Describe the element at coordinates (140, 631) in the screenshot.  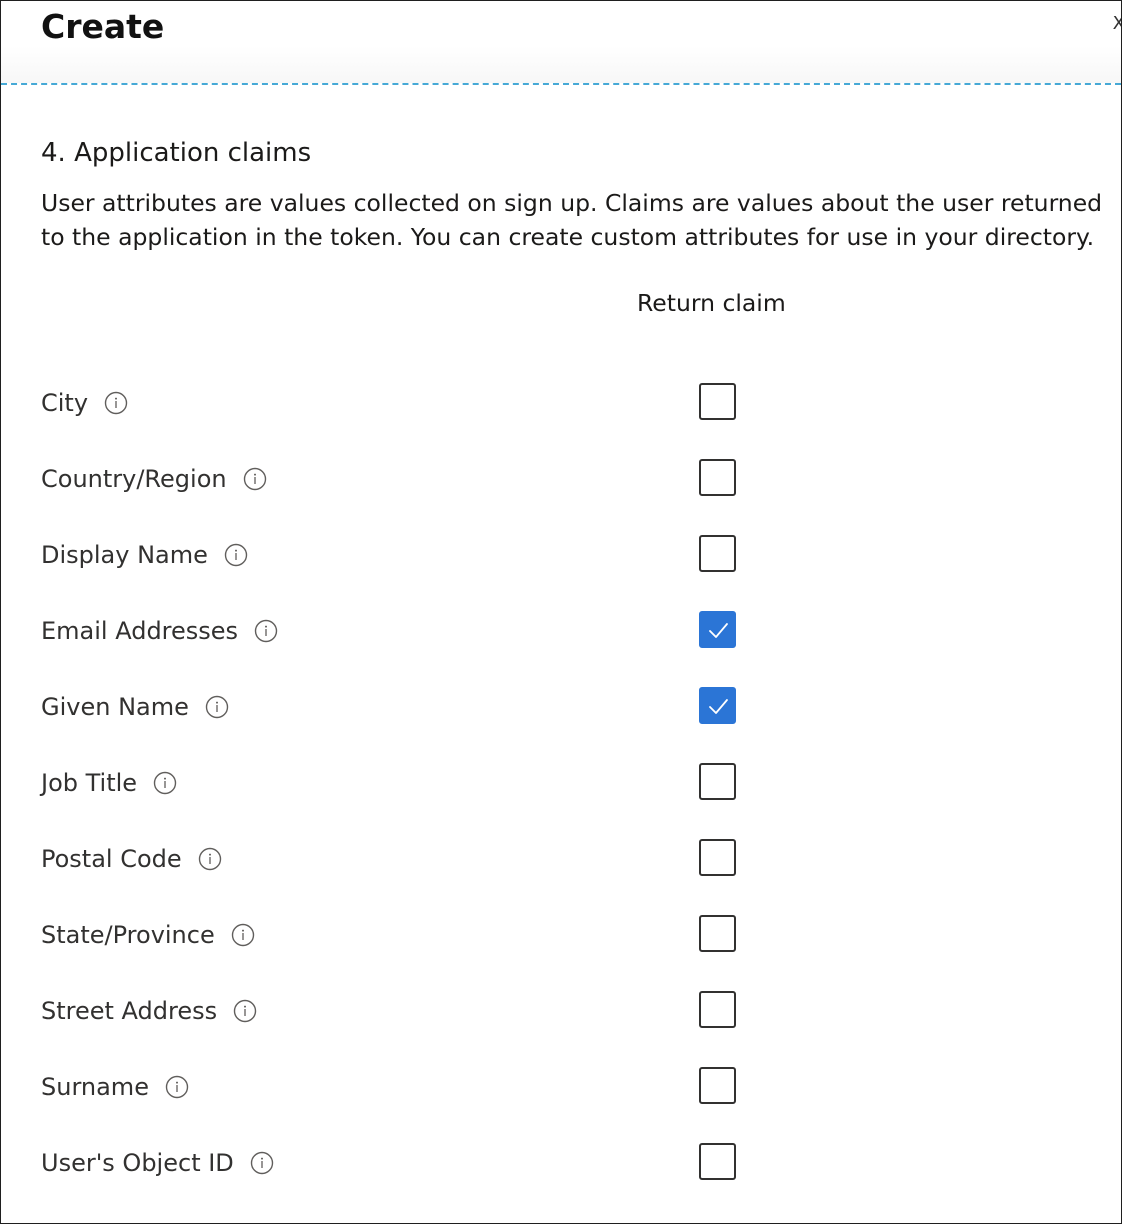
I see `claim-label: Email Addresses` at that location.